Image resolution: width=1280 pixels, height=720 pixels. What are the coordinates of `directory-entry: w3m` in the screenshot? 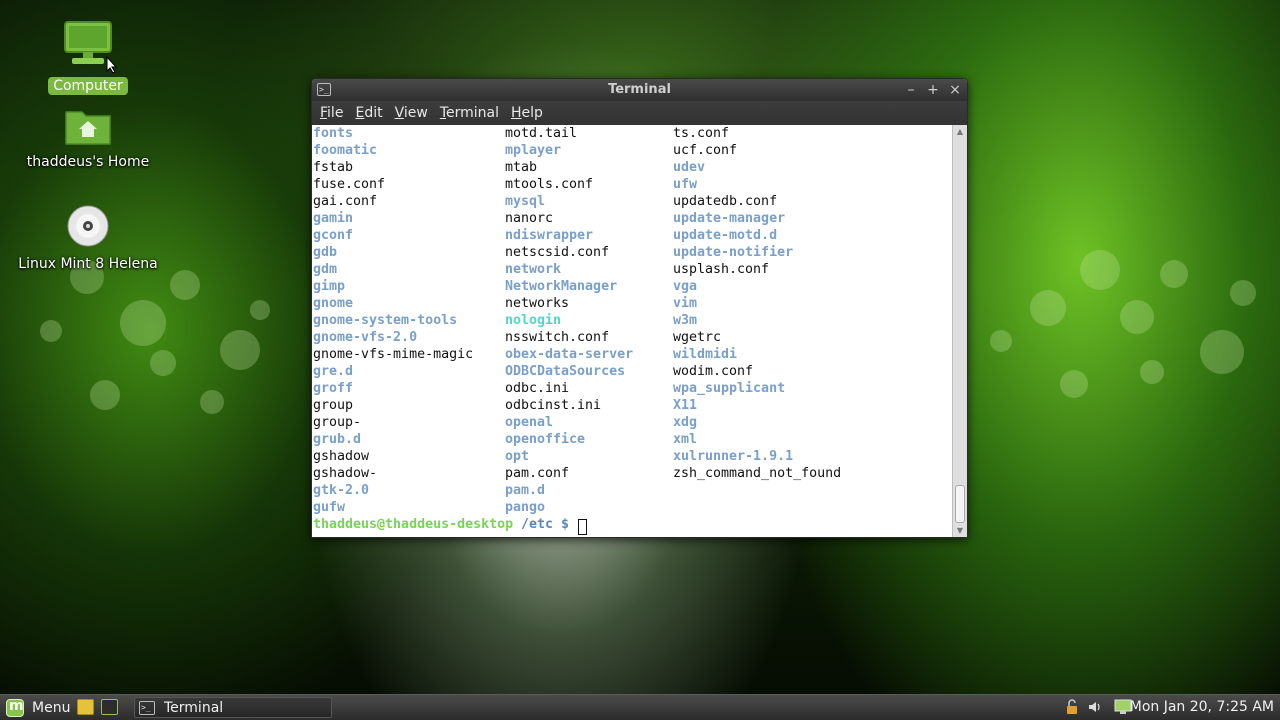 It's located at (685, 320).